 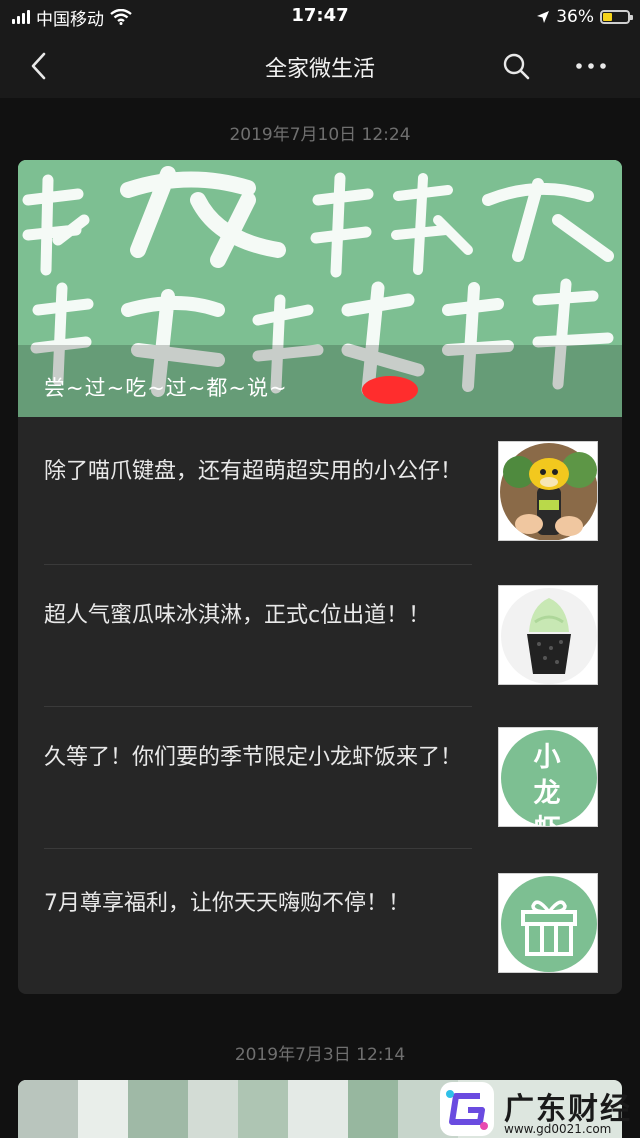 What do you see at coordinates (227, 903) in the screenshot?
I see `article-title: 7月尊享福利，让你天天嗨购不停！！` at bounding box center [227, 903].